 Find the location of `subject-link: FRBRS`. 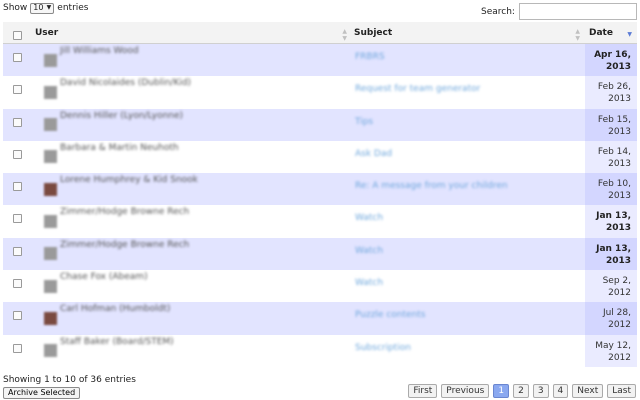

subject-link: FRBRS is located at coordinates (468, 53).